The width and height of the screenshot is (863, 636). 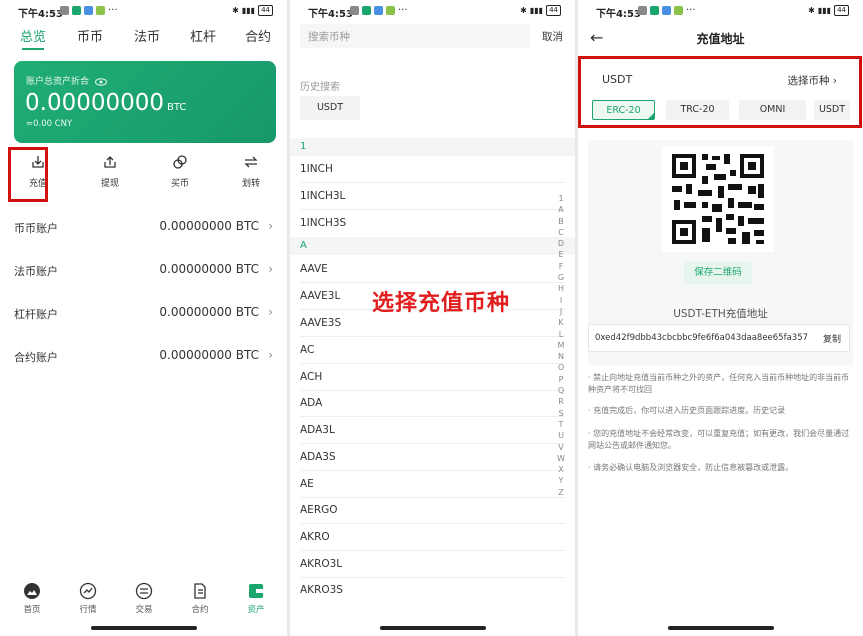 What do you see at coordinates (203, 35) in the screenshot?
I see `tab-margin: 杠杆` at bounding box center [203, 35].